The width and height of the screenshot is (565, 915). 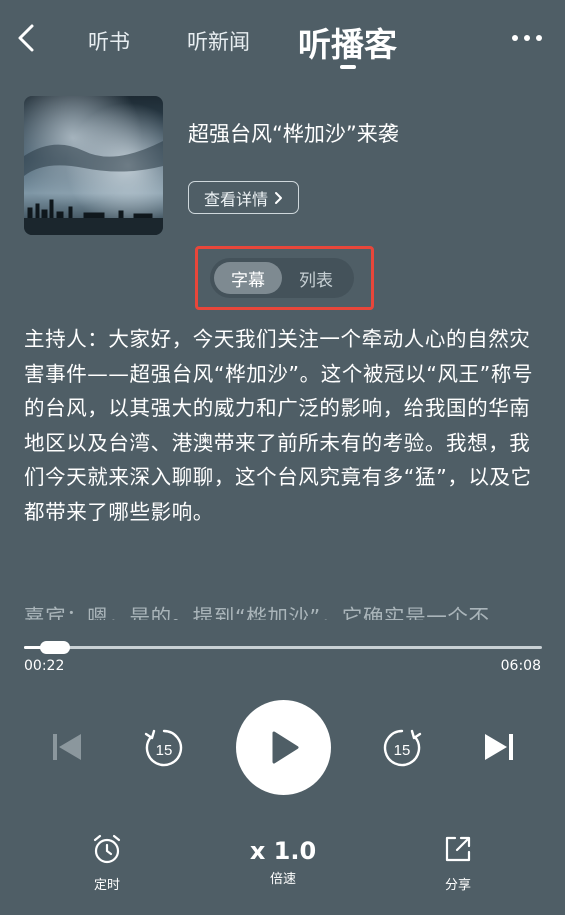 I want to click on previous-button, so click(x=67, y=747).